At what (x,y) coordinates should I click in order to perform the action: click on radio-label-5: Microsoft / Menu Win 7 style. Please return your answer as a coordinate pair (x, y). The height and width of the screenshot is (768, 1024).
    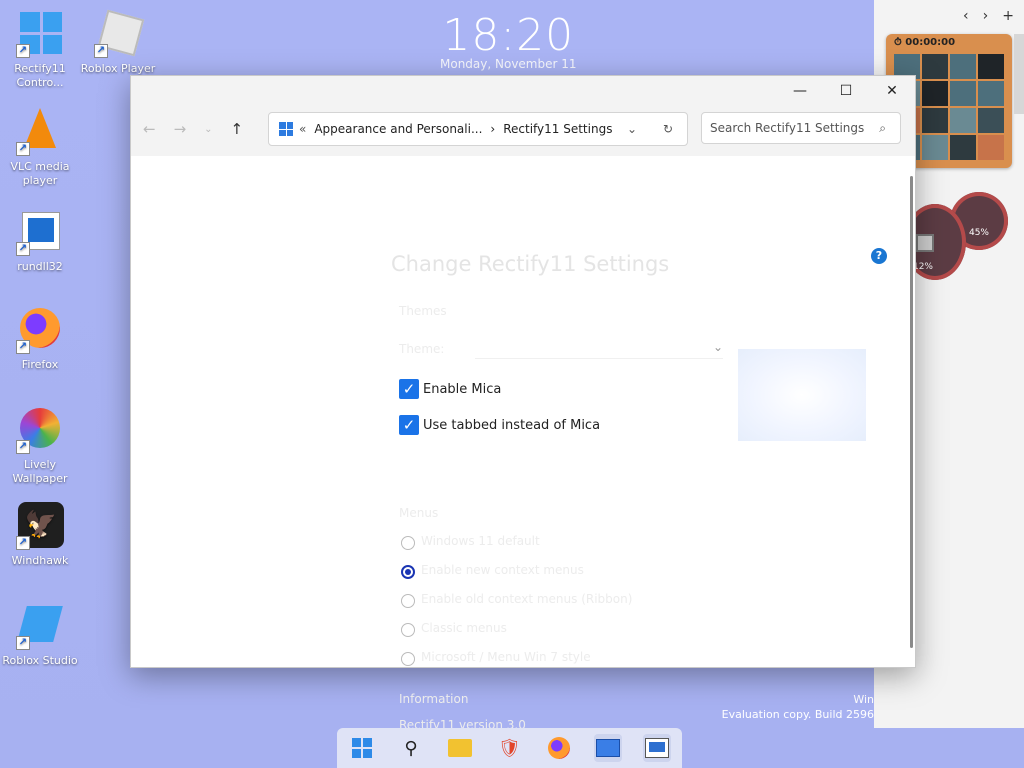
    Looking at the image, I should click on (506, 657).